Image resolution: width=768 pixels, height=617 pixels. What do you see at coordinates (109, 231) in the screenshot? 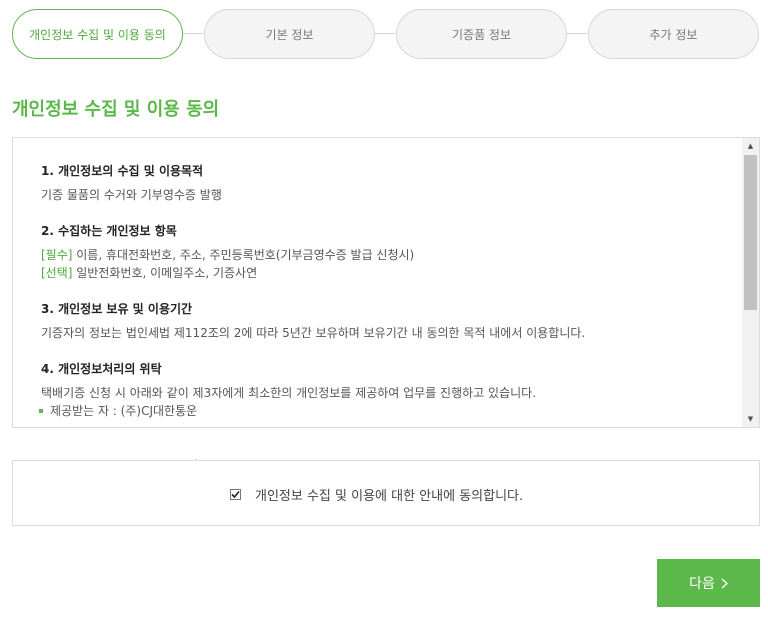
I see `terms-heading: 2. 수집하는 개인정보 항목` at bounding box center [109, 231].